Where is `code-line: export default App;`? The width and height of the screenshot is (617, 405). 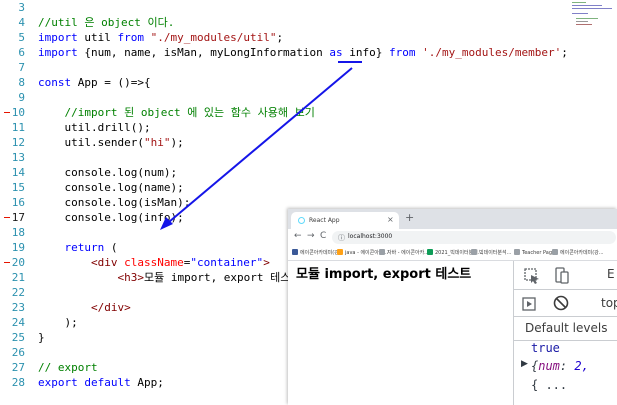
code-line: export default App; is located at coordinates (101, 382).